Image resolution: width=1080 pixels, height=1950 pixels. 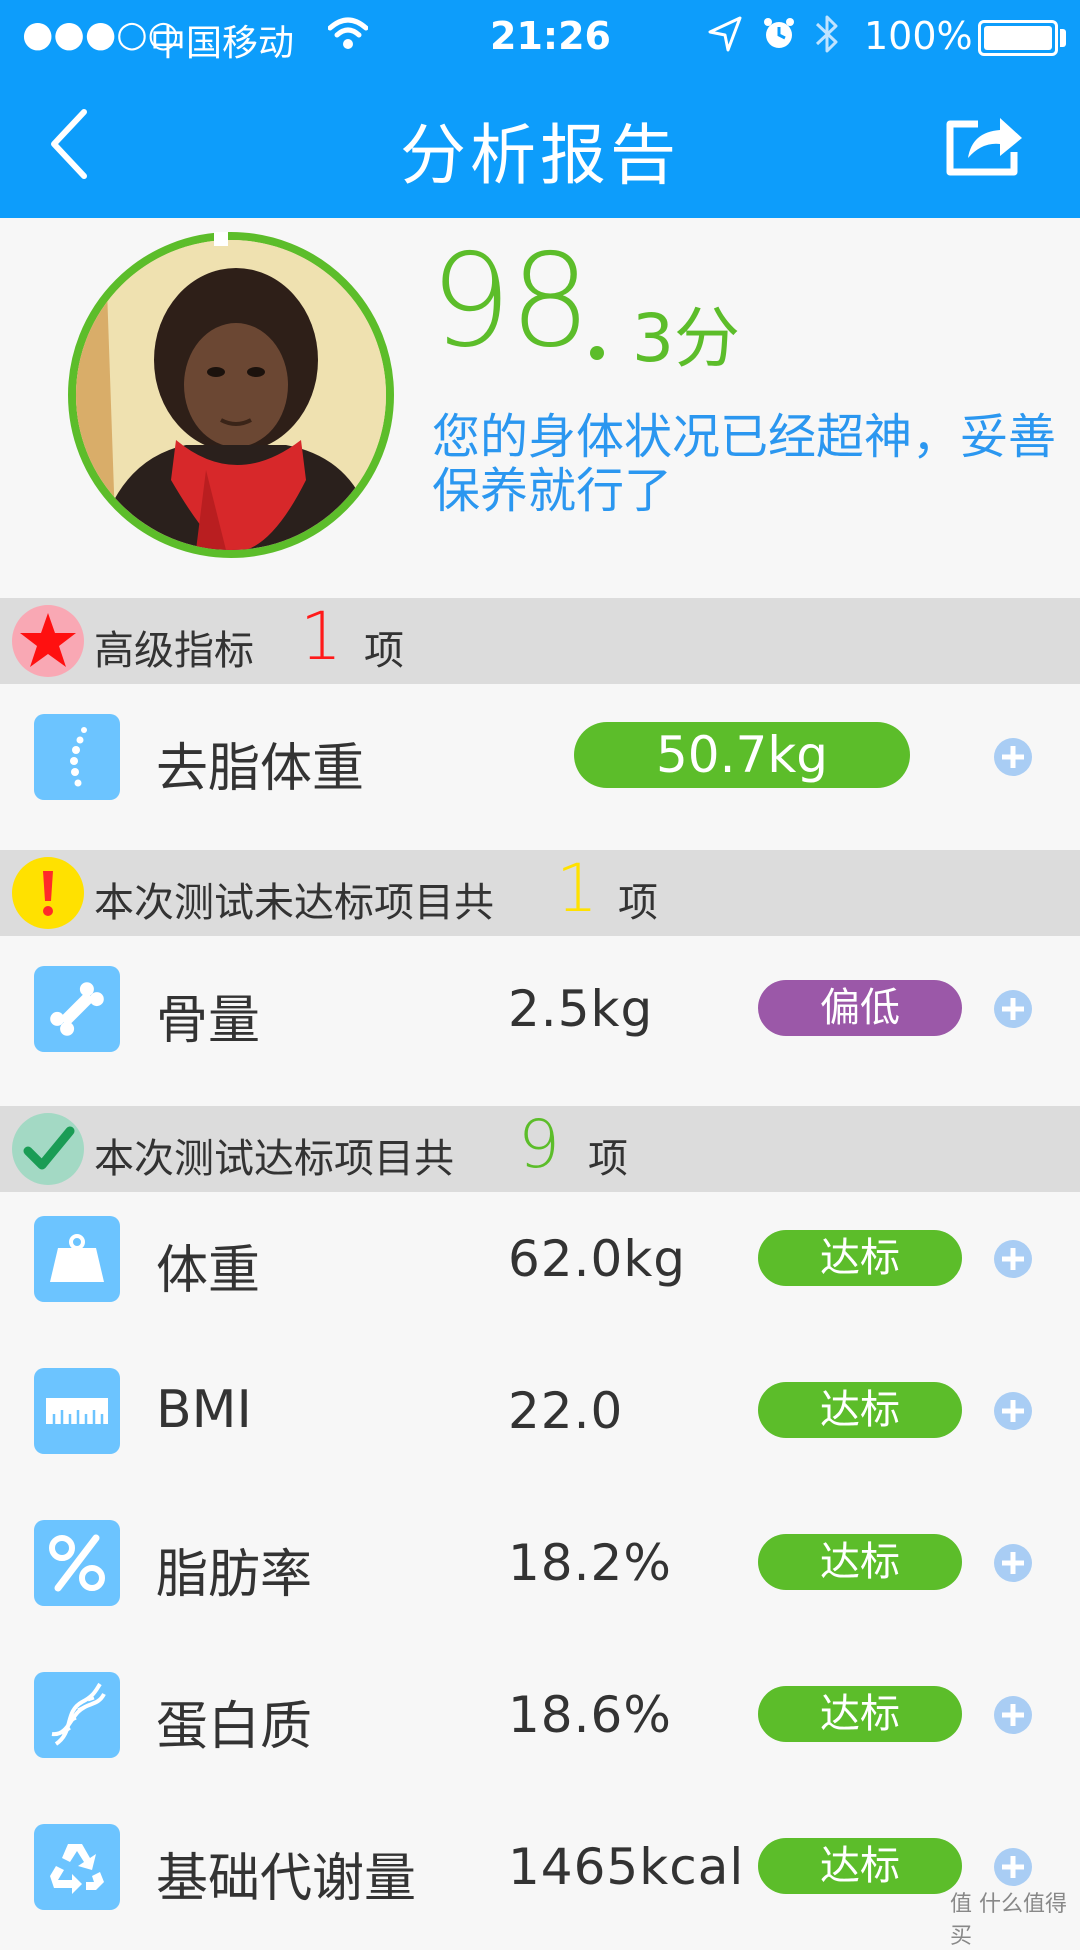 I want to click on health-description: 您的身体状况已经超神，妥善保养就行了, so click(x=744, y=464).